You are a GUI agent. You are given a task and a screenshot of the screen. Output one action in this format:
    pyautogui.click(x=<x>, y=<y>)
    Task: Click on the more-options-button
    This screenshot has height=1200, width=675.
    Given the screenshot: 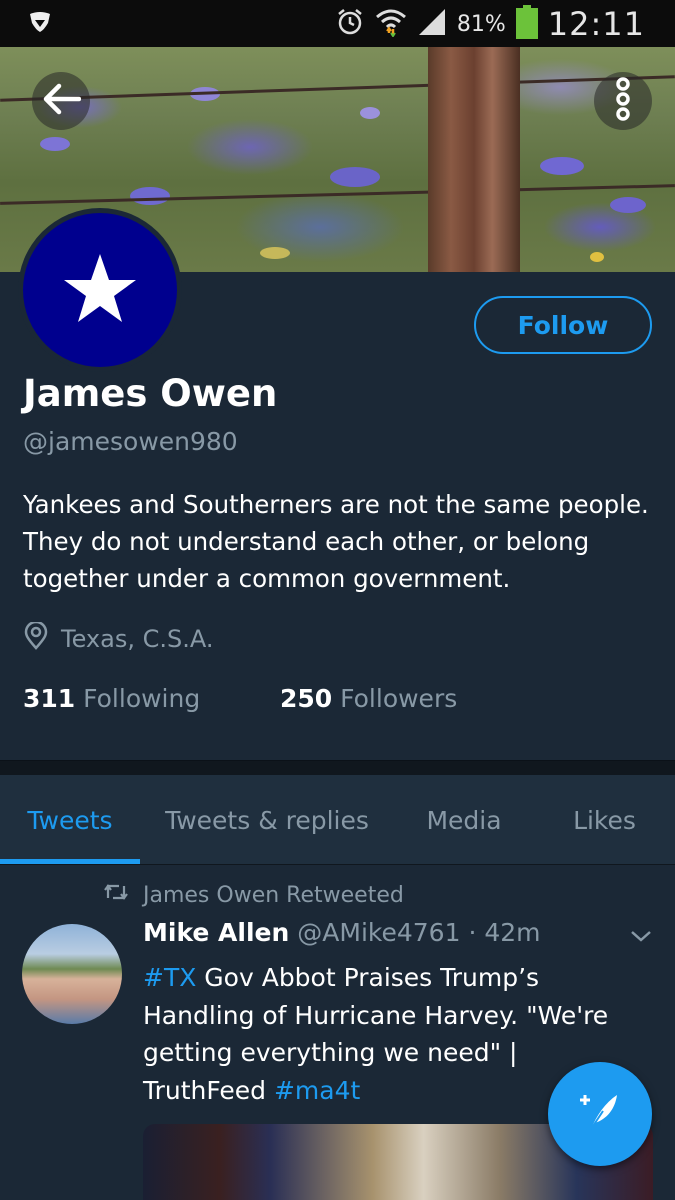 What is the action you would take?
    pyautogui.click(x=623, y=101)
    